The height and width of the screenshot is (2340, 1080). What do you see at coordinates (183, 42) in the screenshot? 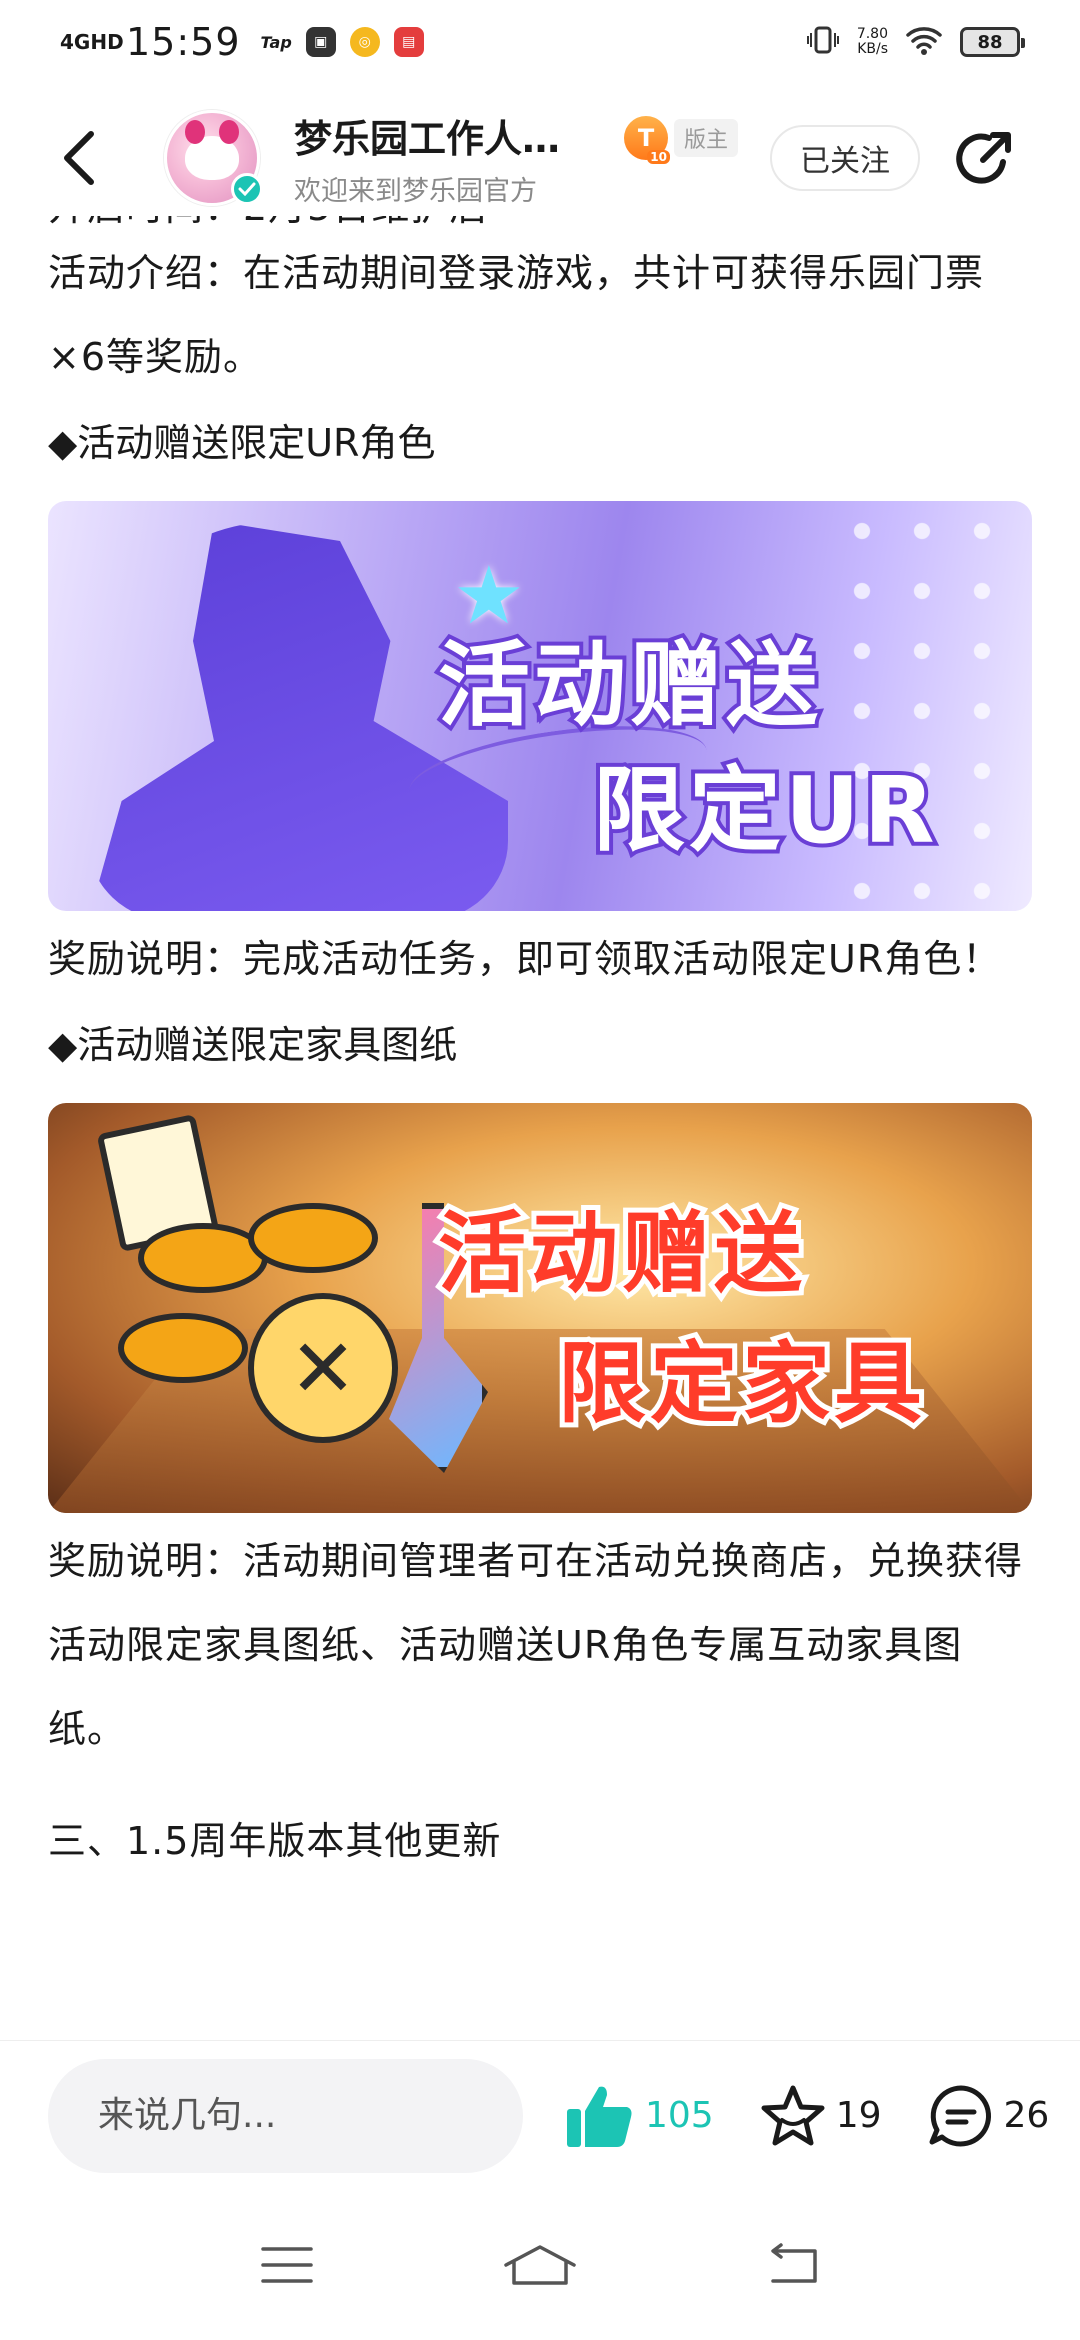
I see `status-time: 15:59` at bounding box center [183, 42].